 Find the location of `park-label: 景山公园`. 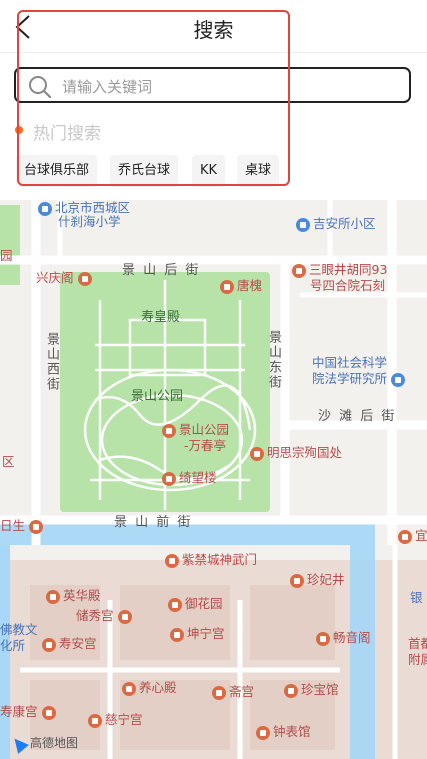

park-label: 景山公园 is located at coordinates (157, 396).